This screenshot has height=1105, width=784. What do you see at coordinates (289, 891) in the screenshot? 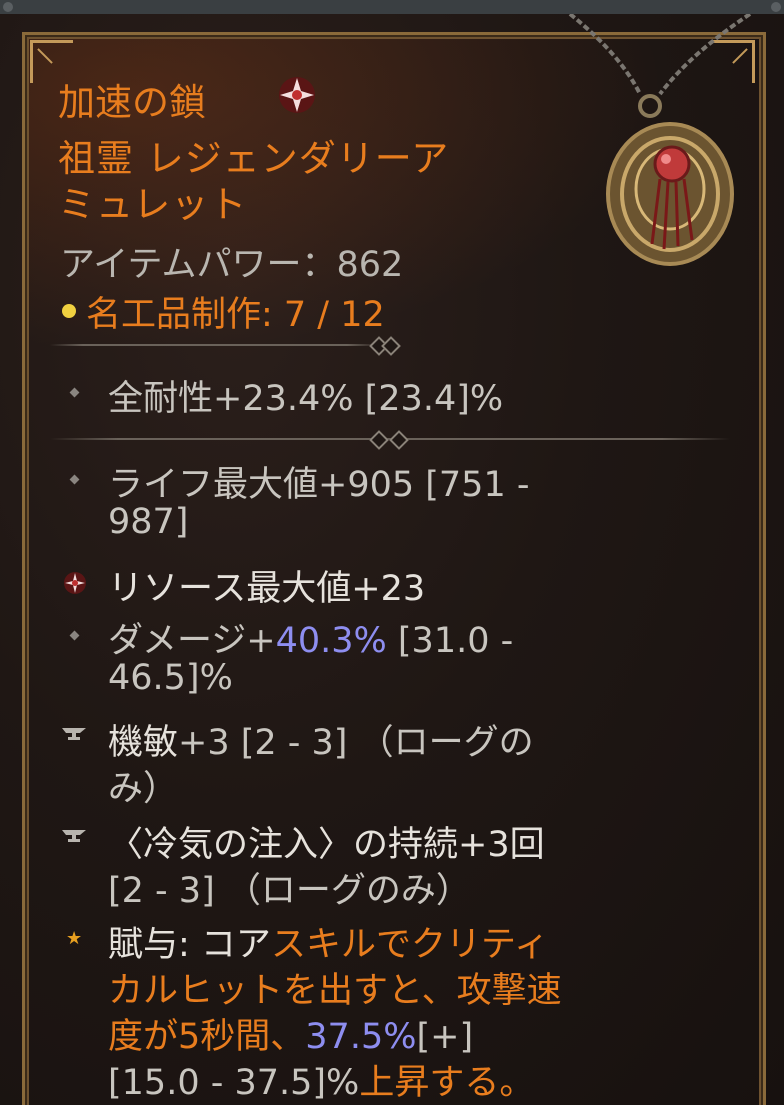
I see `affix-line: [2 - 3] （ローグのみ）` at bounding box center [289, 891].